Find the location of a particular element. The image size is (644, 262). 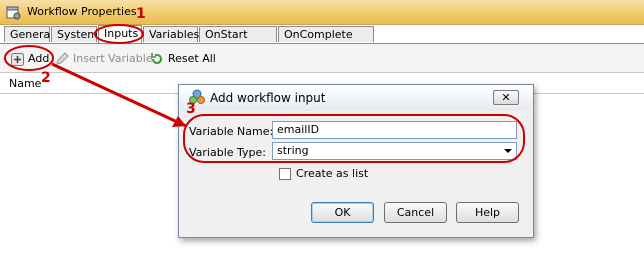

tab-general: General is located at coordinates (28, 34).